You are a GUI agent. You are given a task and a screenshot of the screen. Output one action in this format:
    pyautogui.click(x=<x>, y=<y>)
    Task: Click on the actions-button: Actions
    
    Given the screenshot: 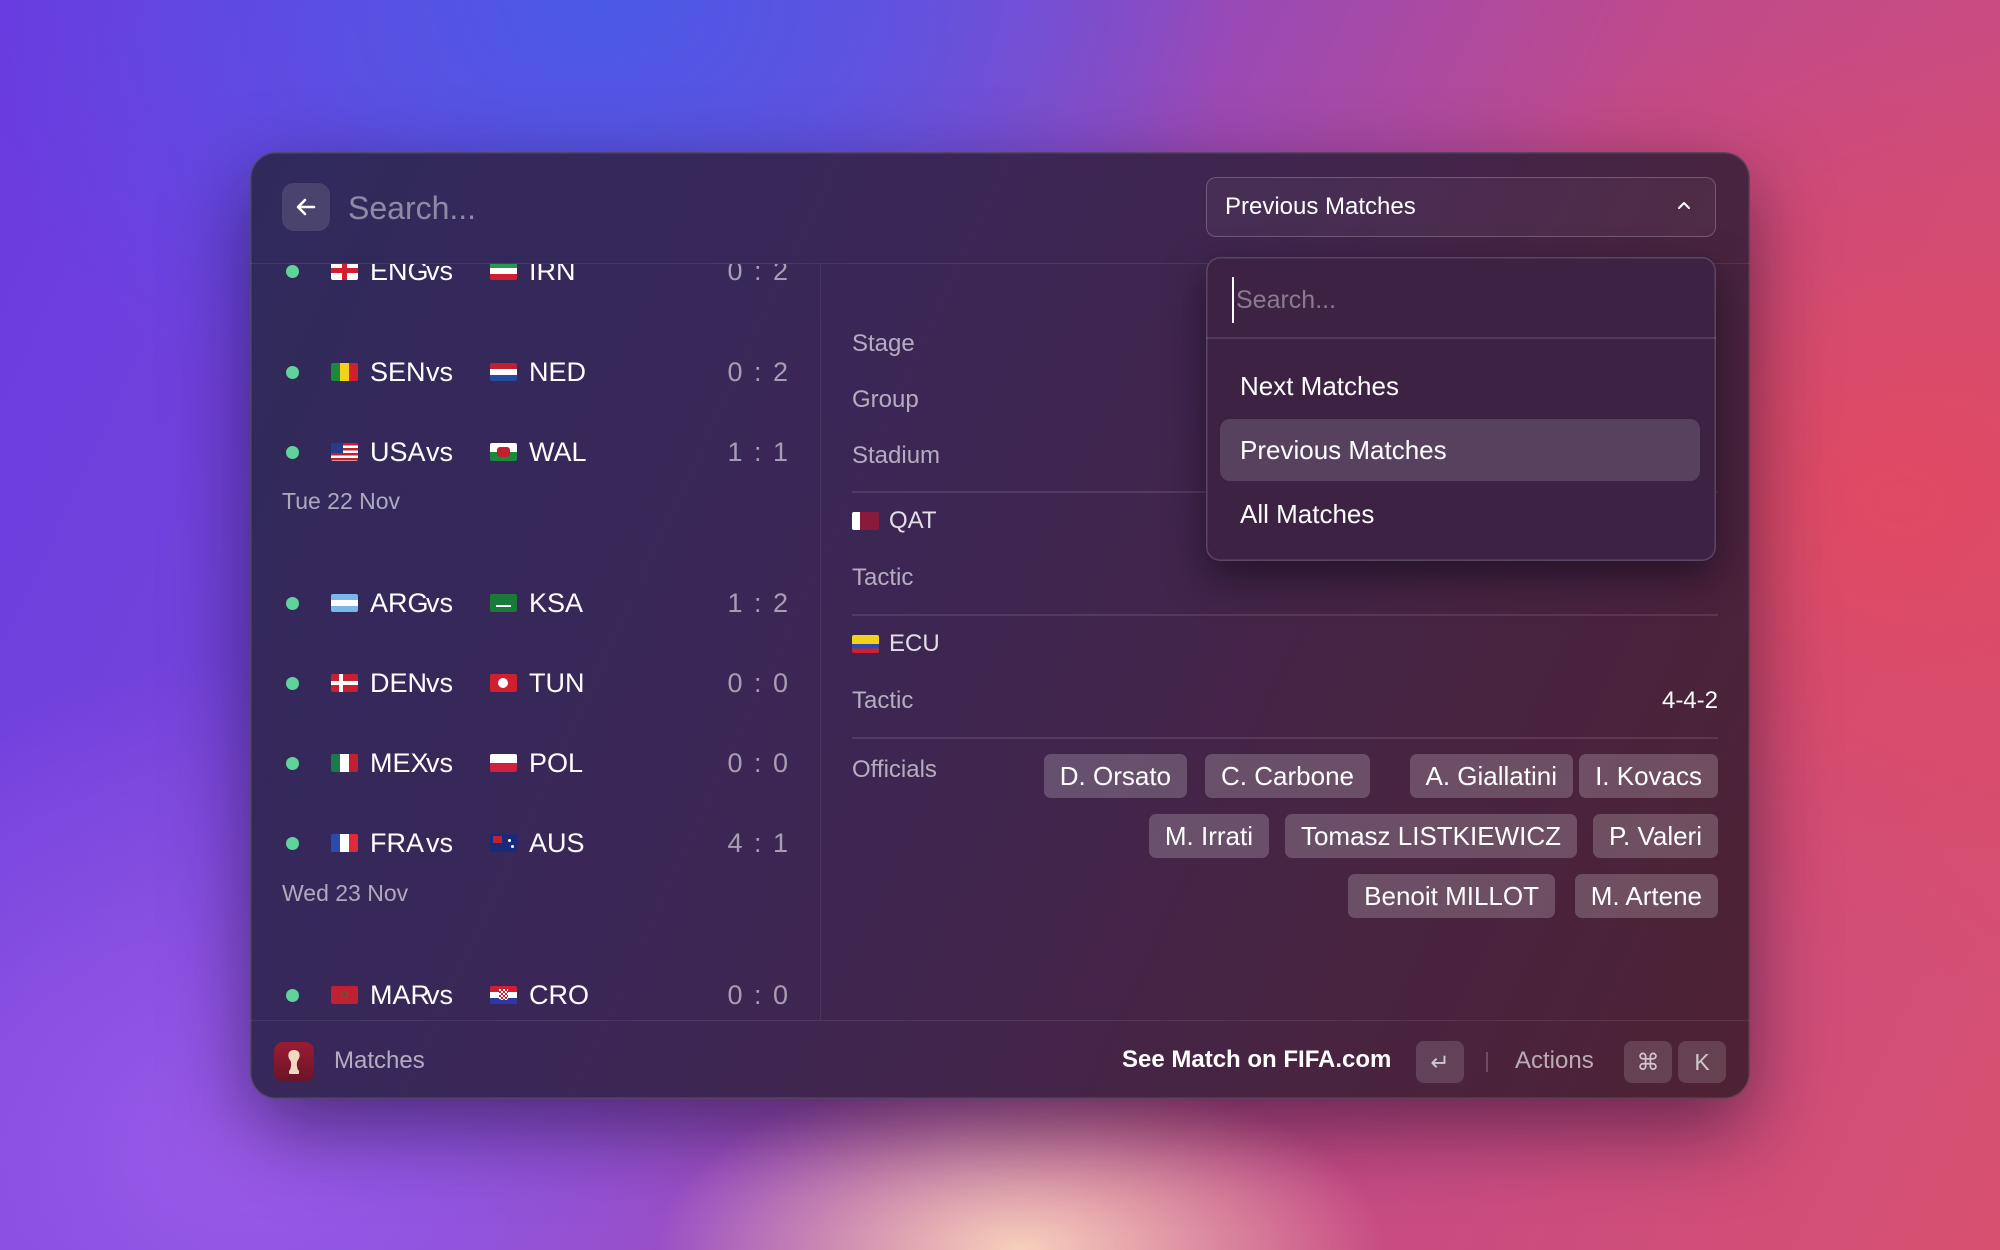 What is the action you would take?
    pyautogui.click(x=1554, y=1061)
    